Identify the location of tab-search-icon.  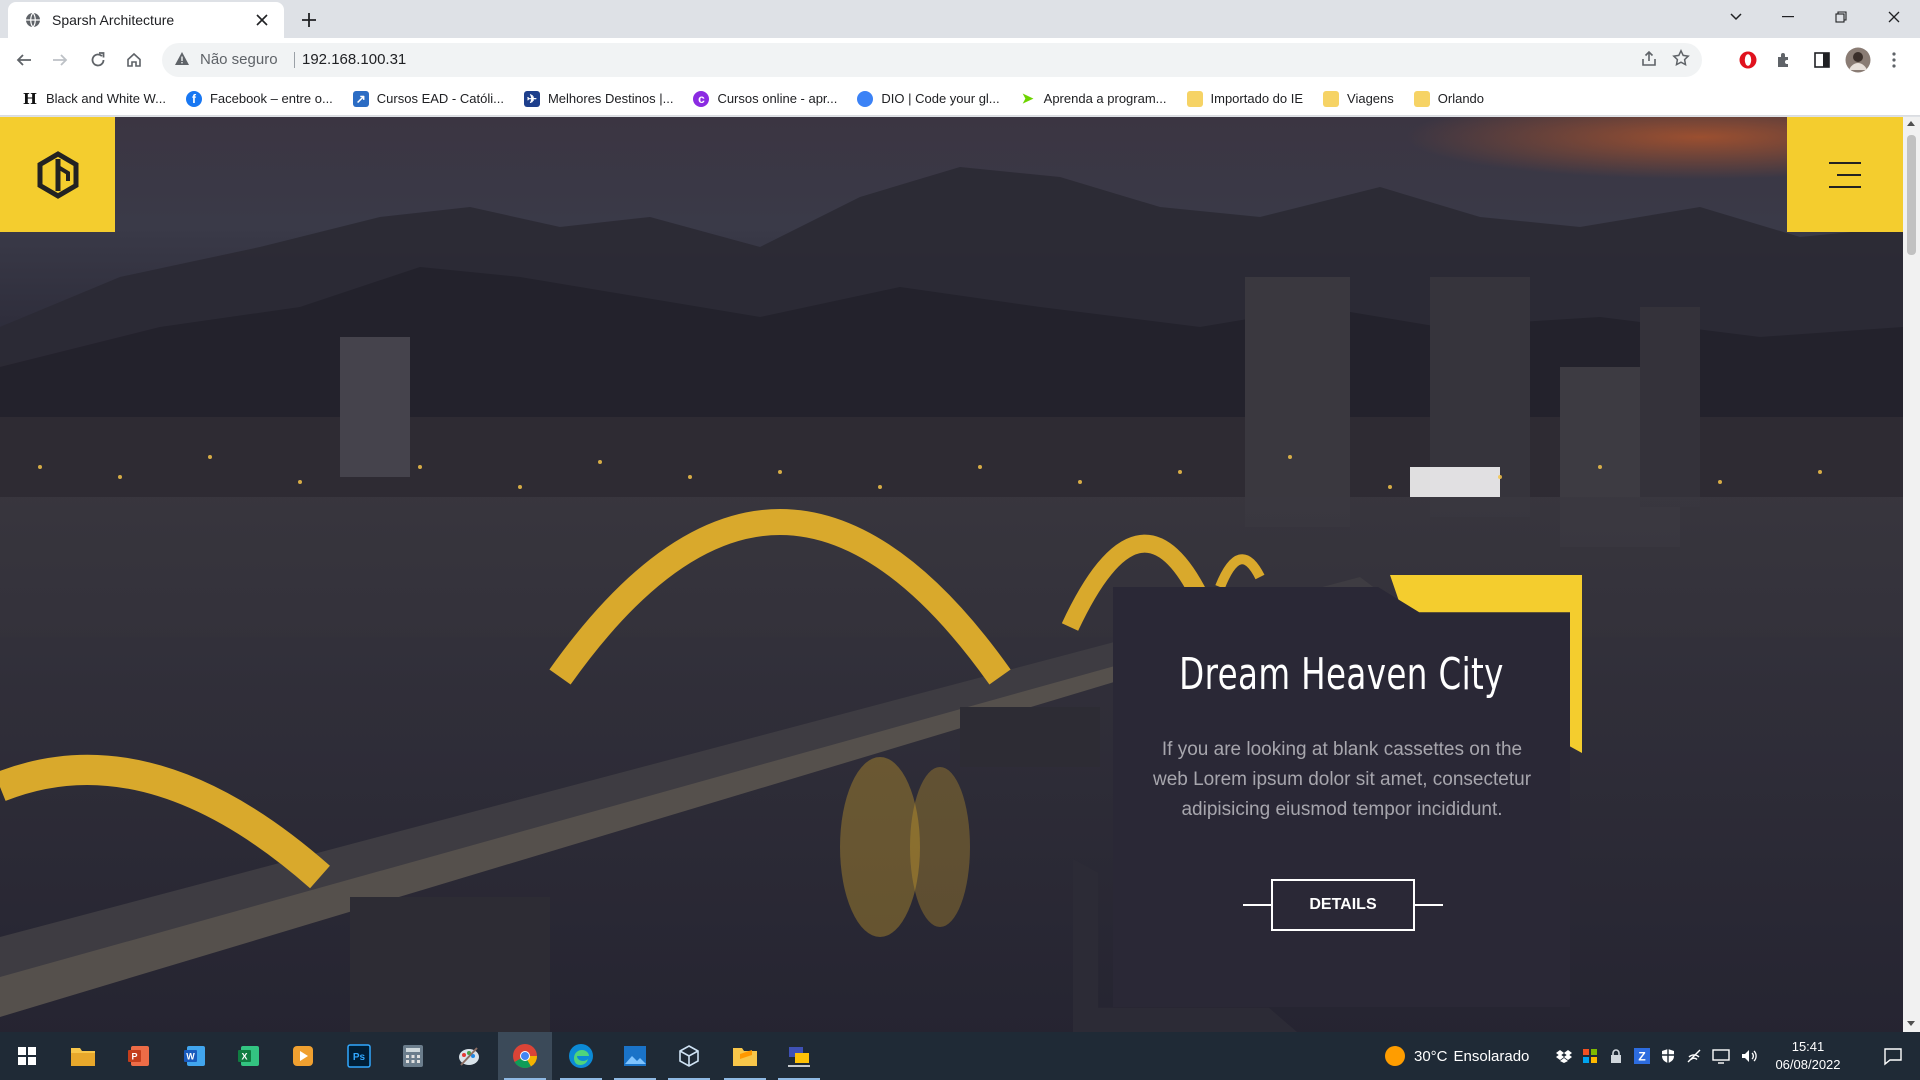
(1736, 17).